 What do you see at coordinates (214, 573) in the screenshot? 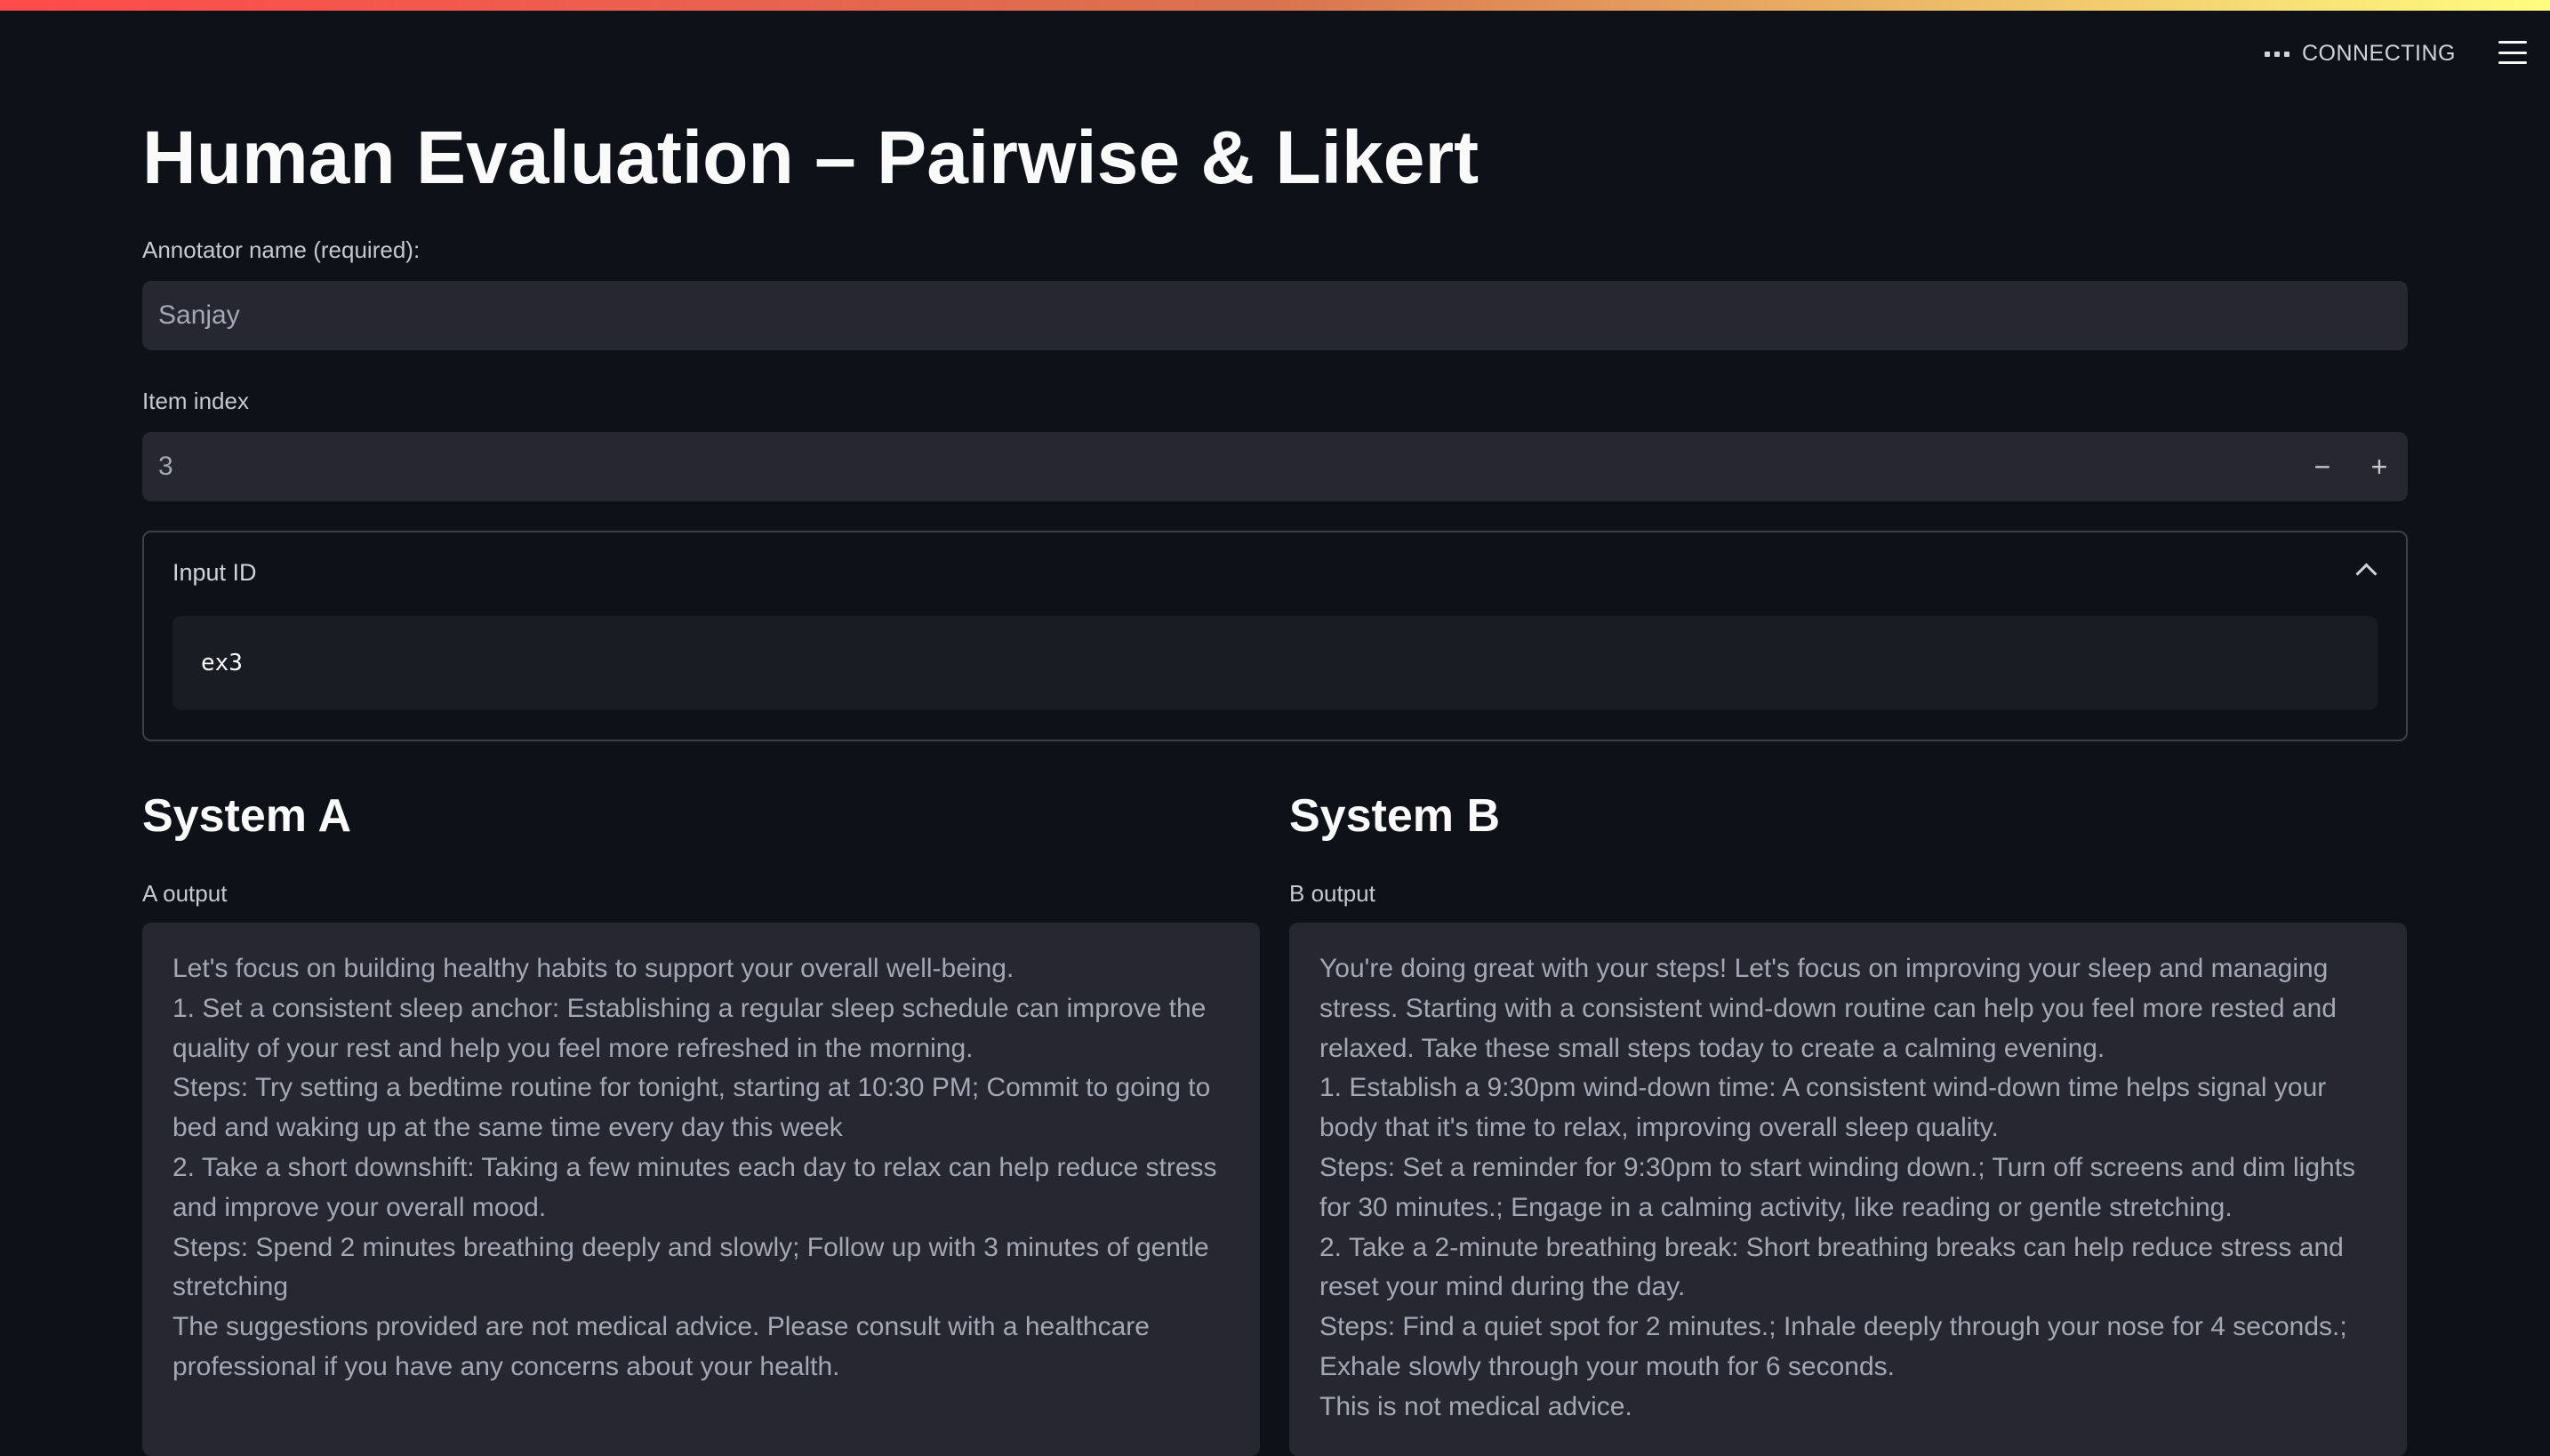
I see `input-id-expander-header: Input ID` at bounding box center [214, 573].